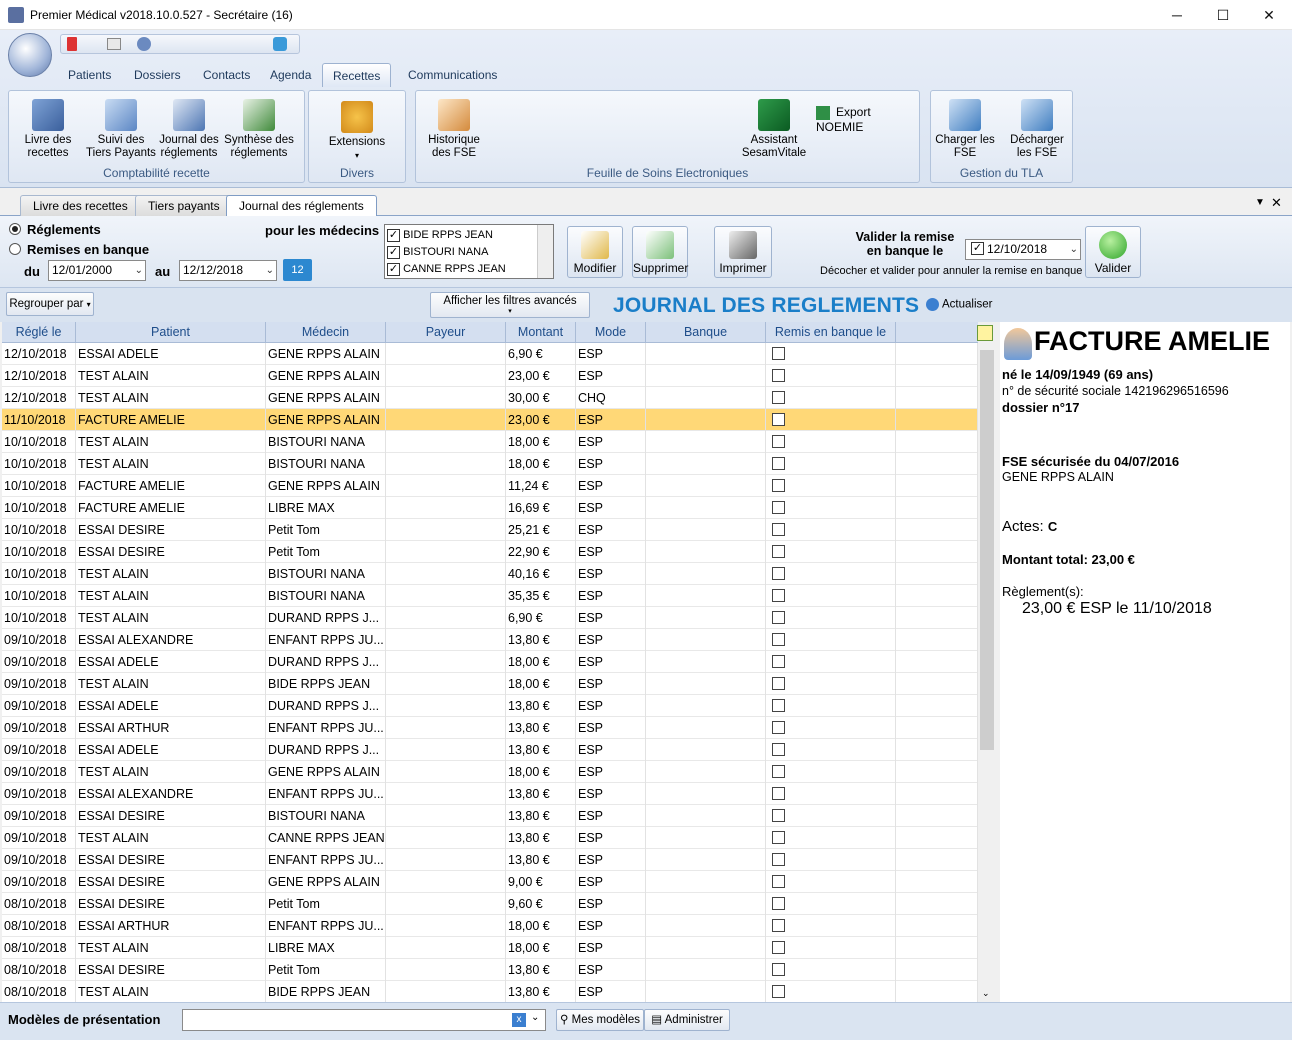 This screenshot has height=1040, width=1292. Describe the element at coordinates (535, 1017) in the screenshot. I see `chevron-down-icon: ⌄` at that location.